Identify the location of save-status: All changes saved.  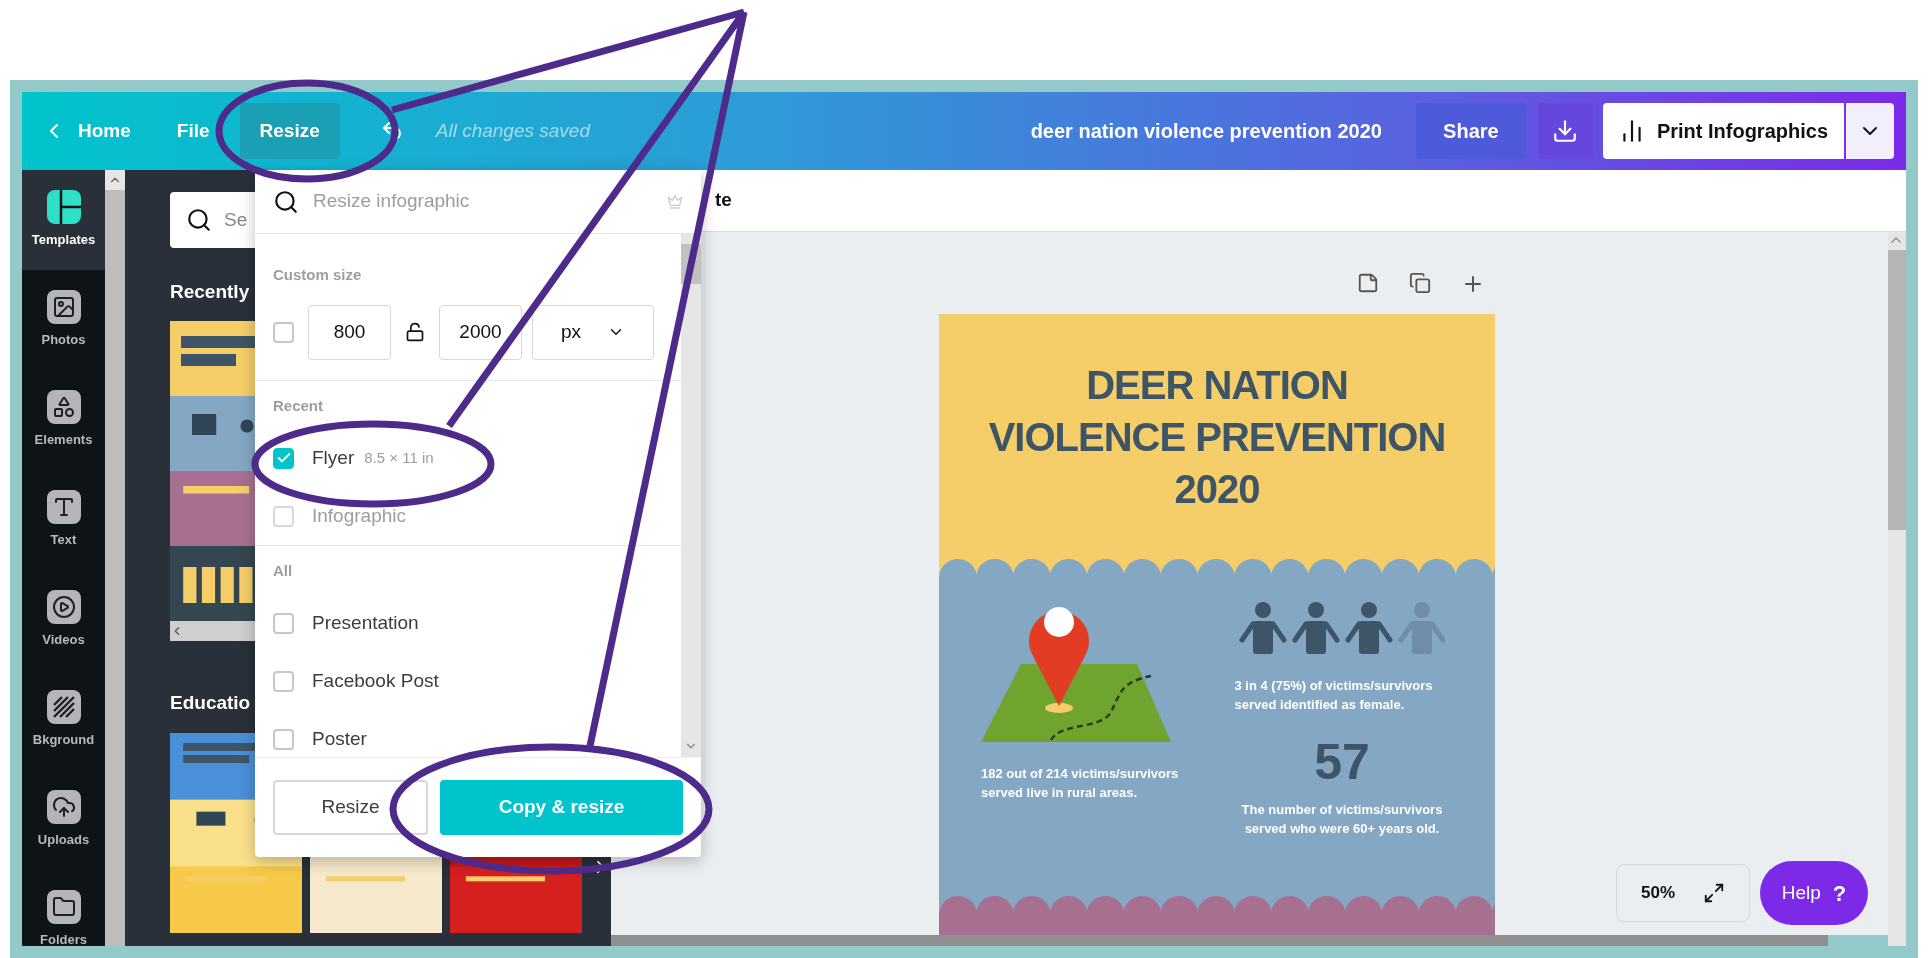
(512, 130).